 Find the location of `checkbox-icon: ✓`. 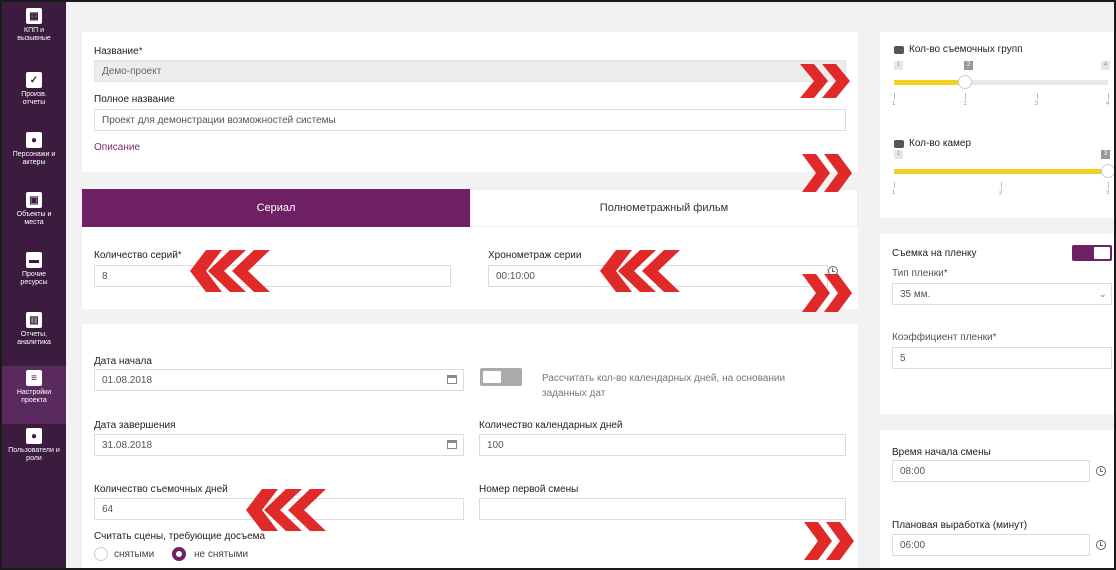

checkbox-icon: ✓ is located at coordinates (34, 80).